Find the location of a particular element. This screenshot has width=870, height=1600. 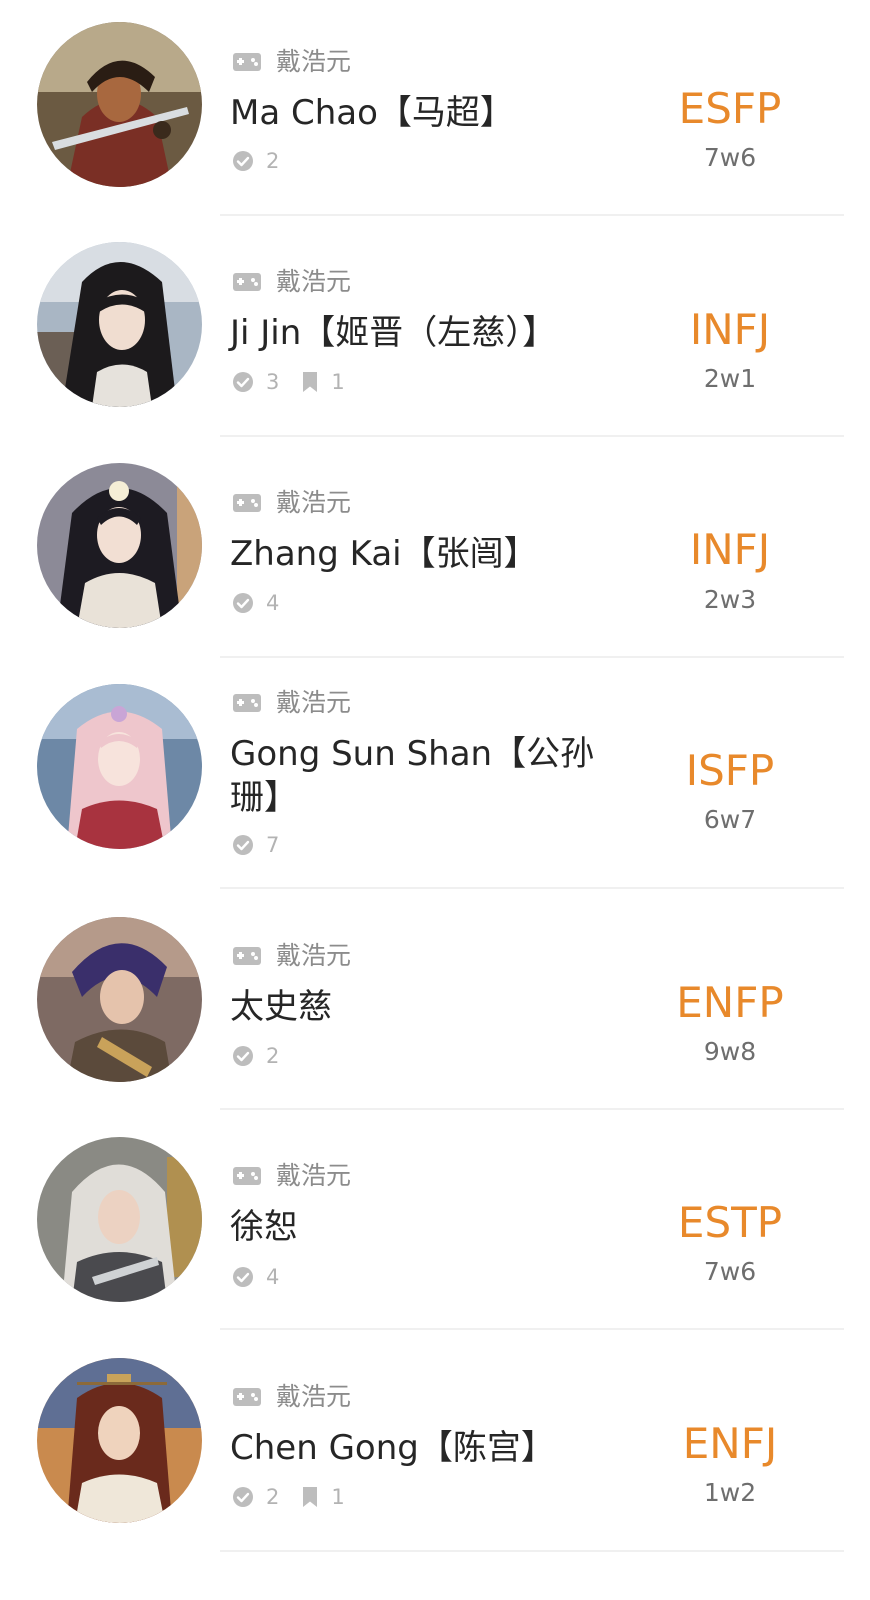

profile-name: Chen Gong【陈宫】 is located at coordinates (430, 1448).